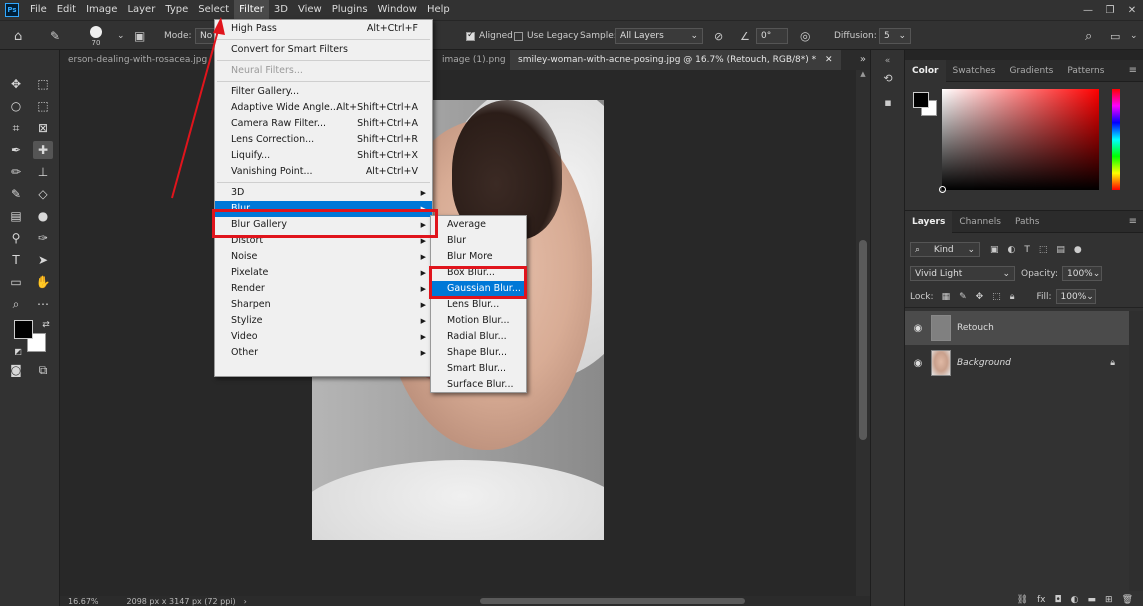 The width and height of the screenshot is (1143, 606). What do you see at coordinates (219, 26) in the screenshot?
I see `annotation-arrow-head` at bounding box center [219, 26].